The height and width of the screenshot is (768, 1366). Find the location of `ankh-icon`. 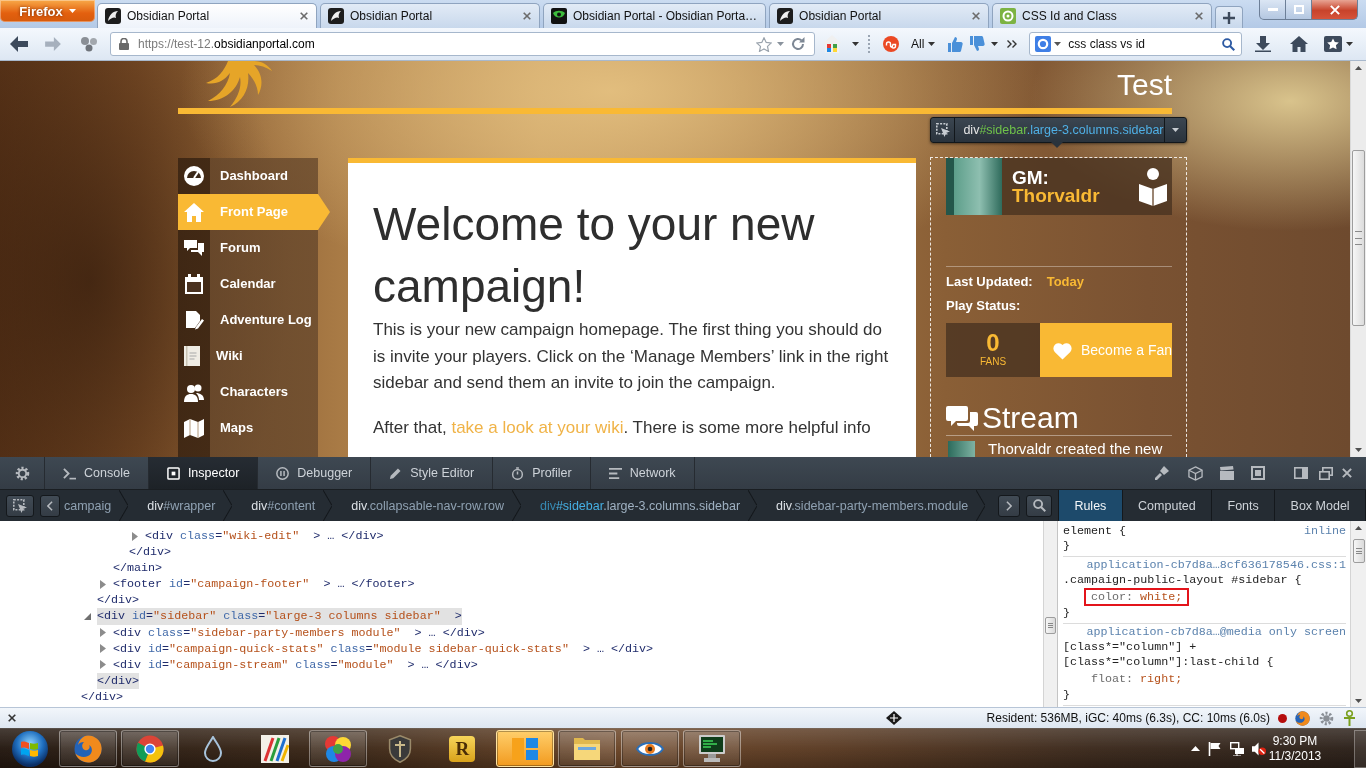

ankh-icon is located at coordinates (1349, 718).